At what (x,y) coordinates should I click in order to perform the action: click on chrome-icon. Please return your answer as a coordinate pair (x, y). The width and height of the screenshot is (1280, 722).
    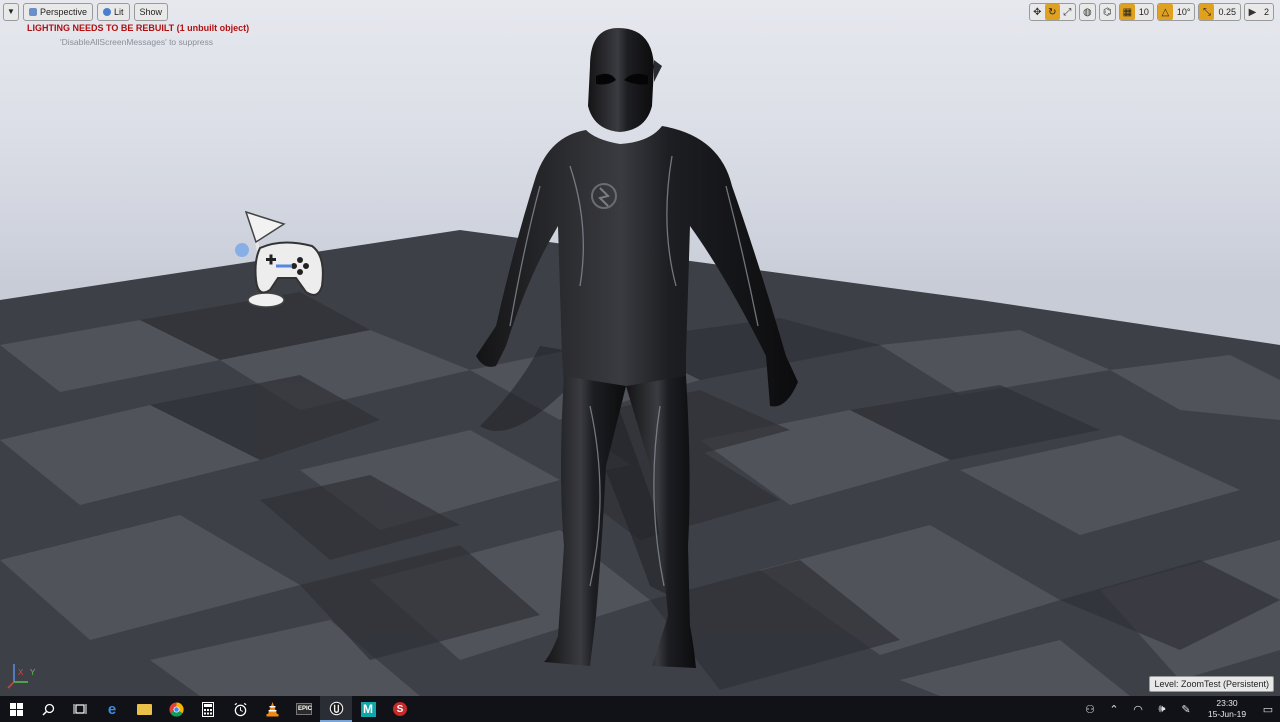
    Looking at the image, I should click on (176, 709).